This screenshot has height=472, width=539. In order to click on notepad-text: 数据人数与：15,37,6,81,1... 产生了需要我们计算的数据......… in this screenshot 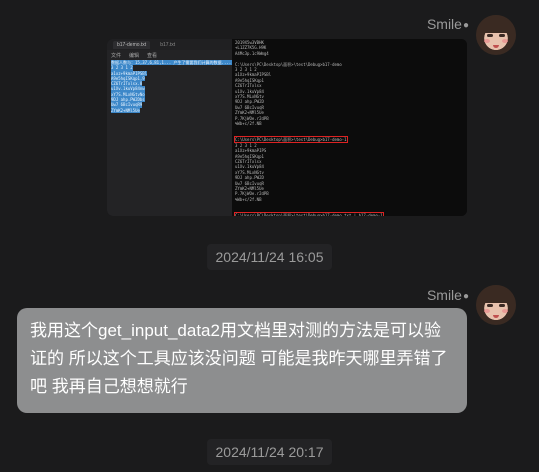, I will do `click(173, 86)`.